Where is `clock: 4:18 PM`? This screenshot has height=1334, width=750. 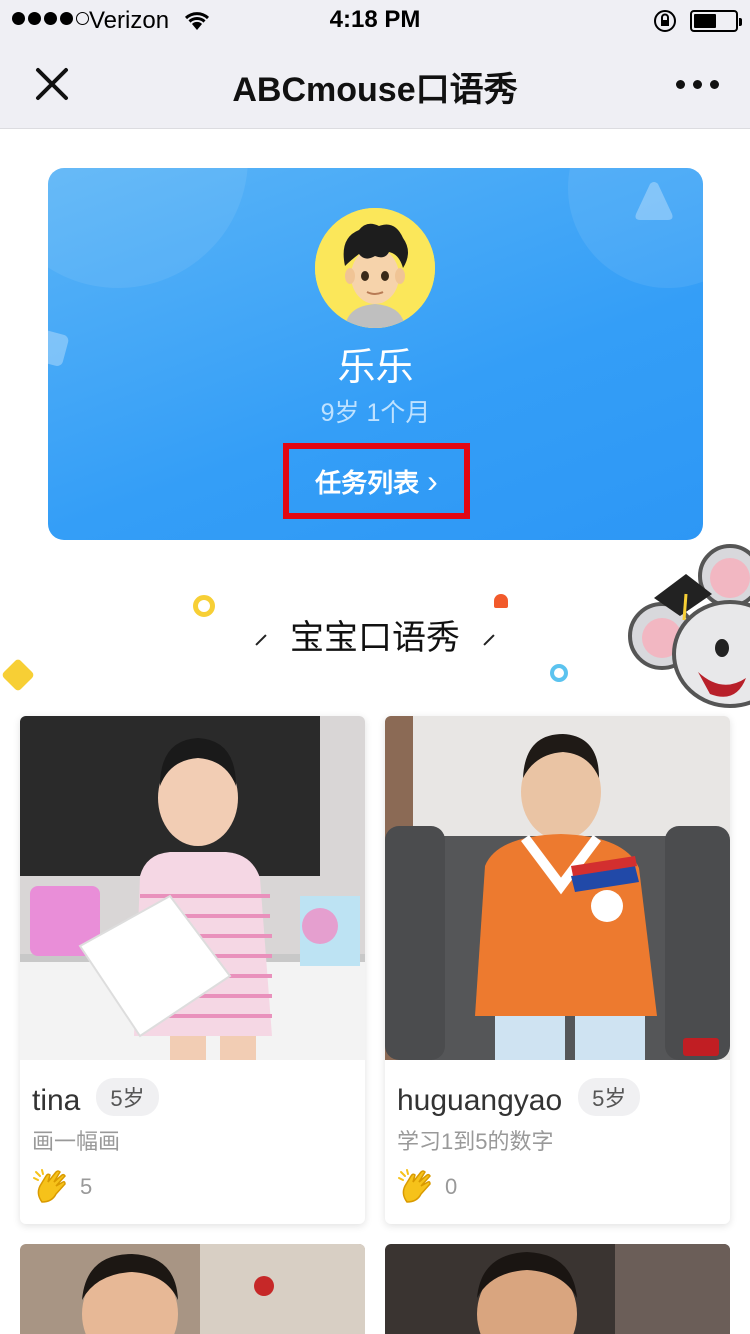
clock: 4:18 PM is located at coordinates (375, 19).